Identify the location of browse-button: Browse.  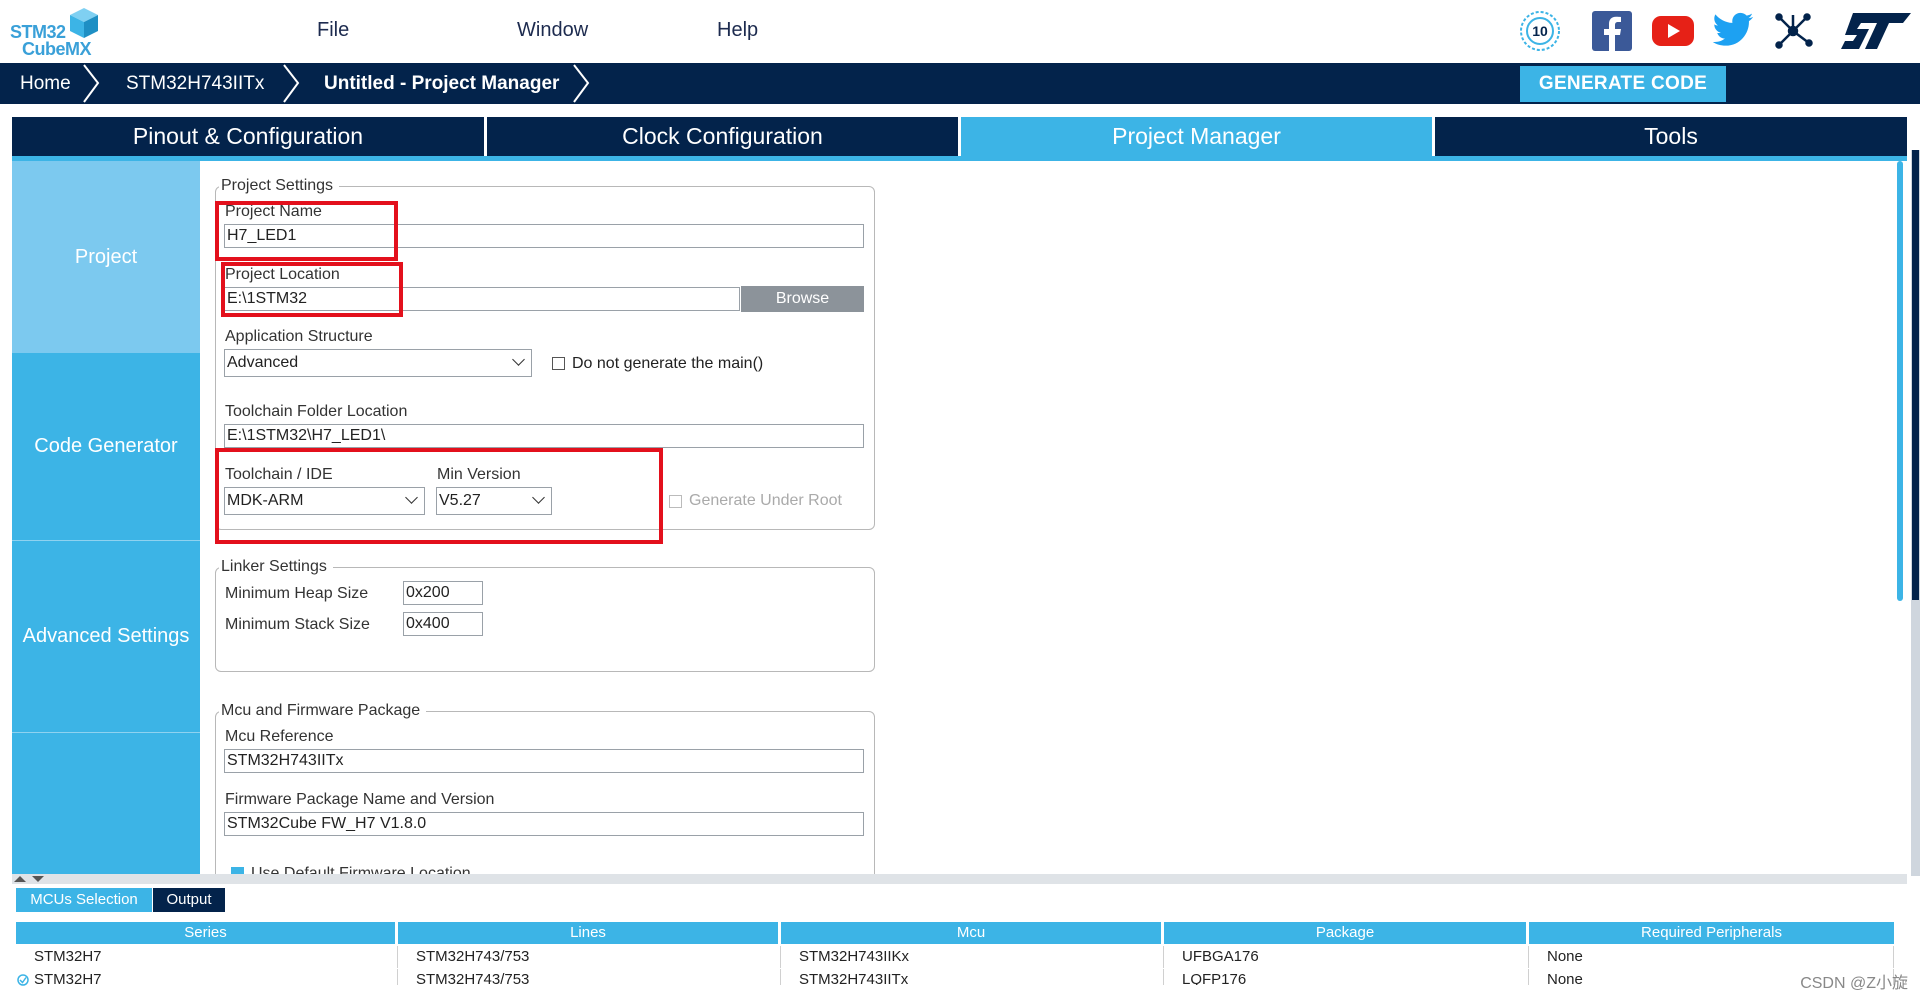
(802, 299).